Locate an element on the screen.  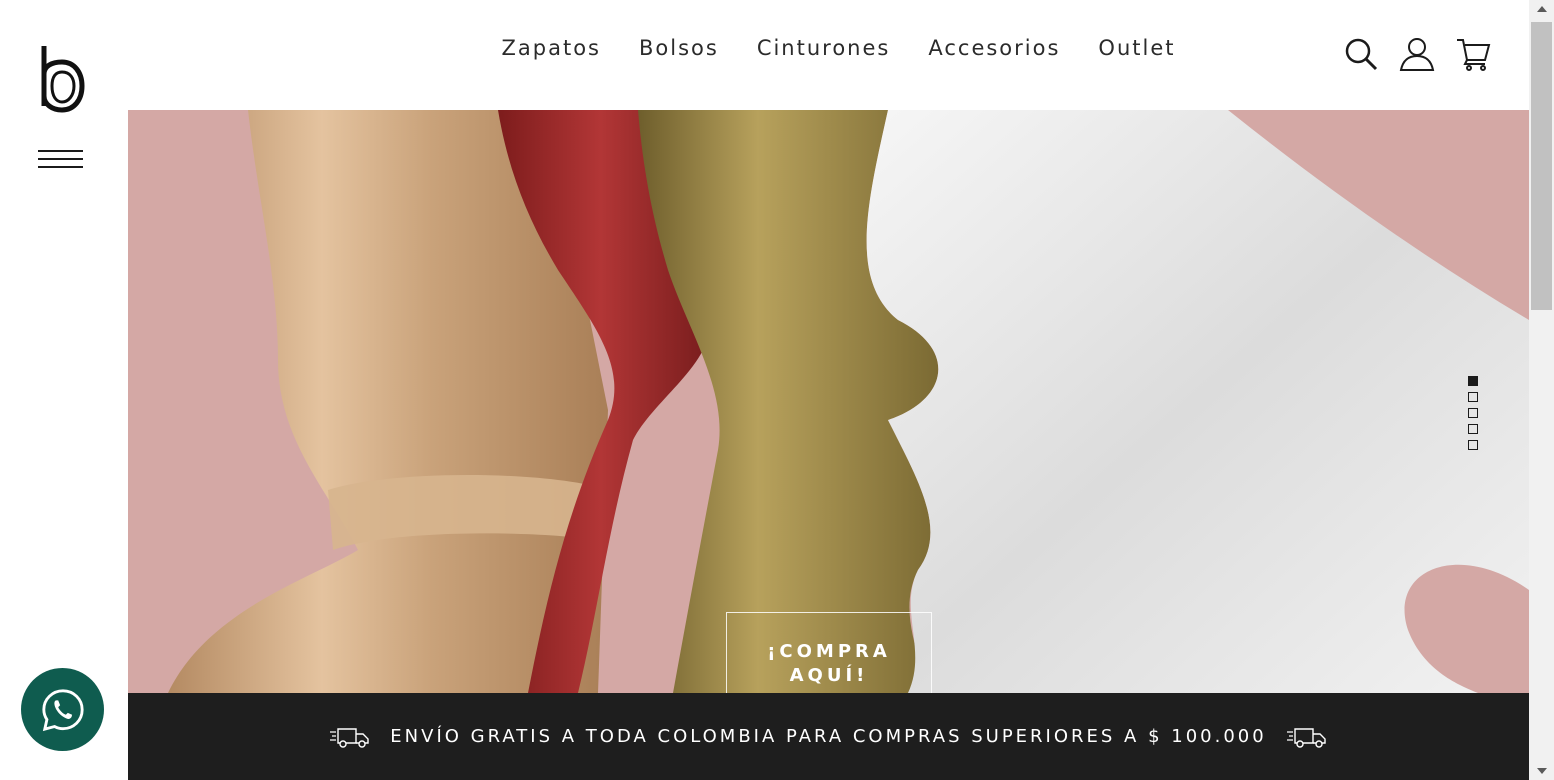
whatsapp-icon is located at coordinates (62, 709).